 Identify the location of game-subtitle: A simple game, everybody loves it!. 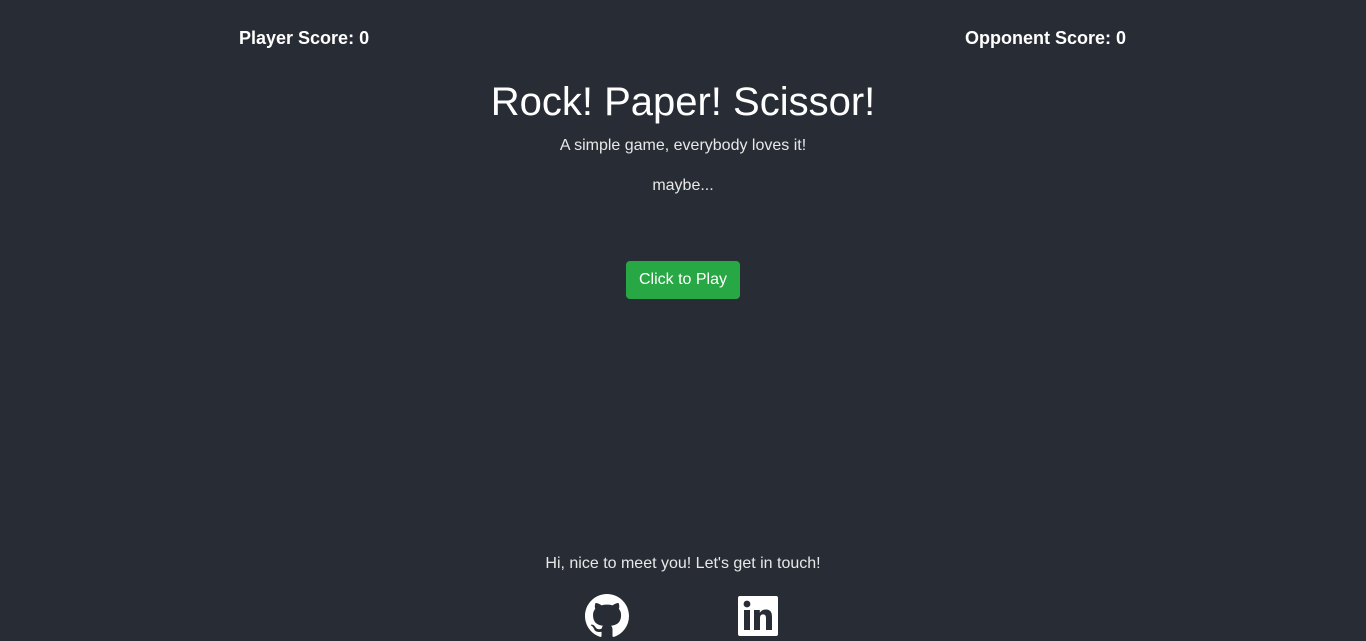
(683, 145).